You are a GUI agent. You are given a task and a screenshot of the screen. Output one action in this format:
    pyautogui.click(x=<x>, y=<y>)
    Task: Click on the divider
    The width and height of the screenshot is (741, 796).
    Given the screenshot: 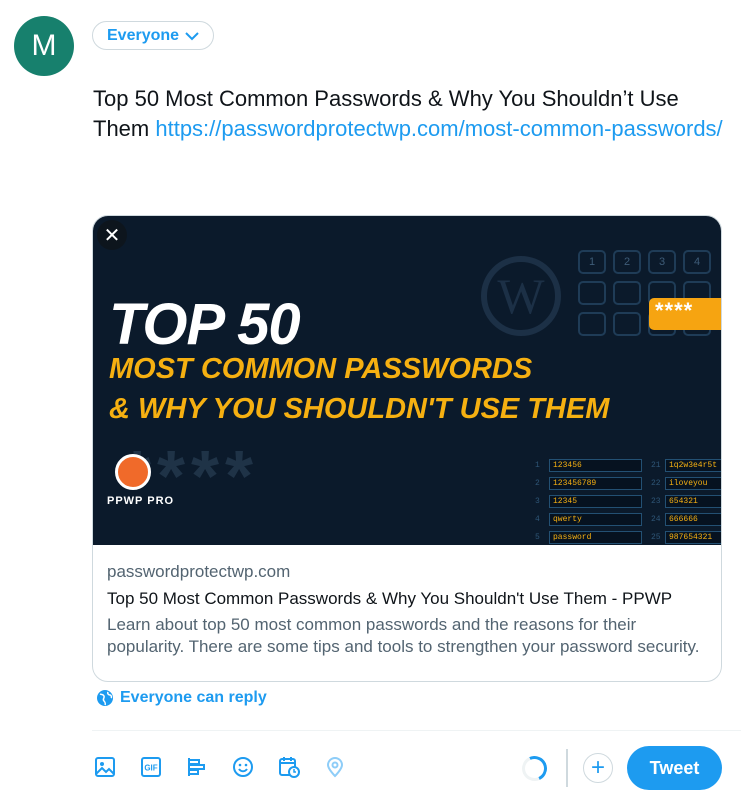 What is the action you would take?
    pyautogui.click(x=416, y=730)
    